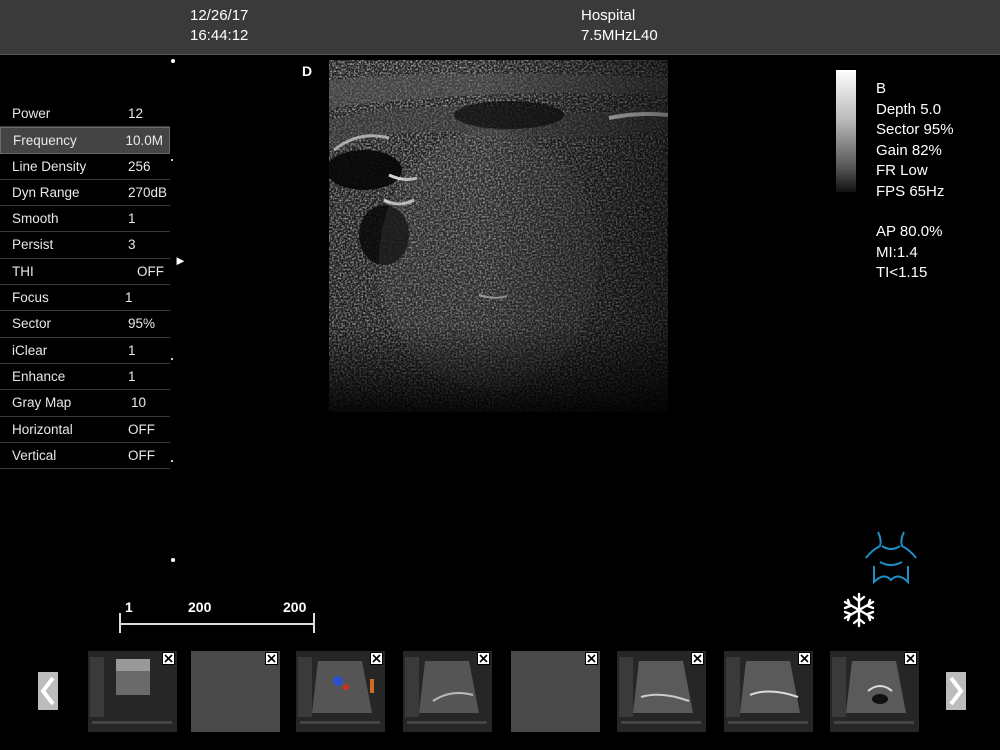 The height and width of the screenshot is (750, 1000). I want to click on param-smooth: Smooth 1, so click(85, 219).